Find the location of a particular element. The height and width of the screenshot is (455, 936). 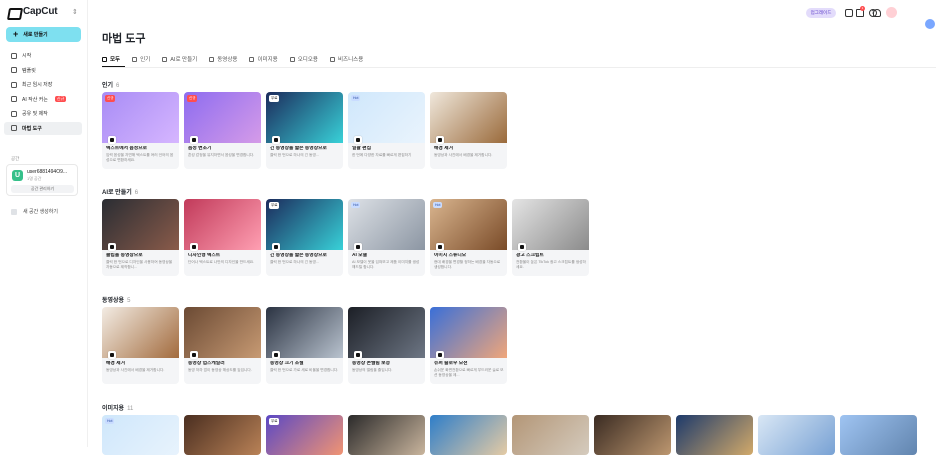

new-project-button: + 새로 만들기 is located at coordinates (43, 34).